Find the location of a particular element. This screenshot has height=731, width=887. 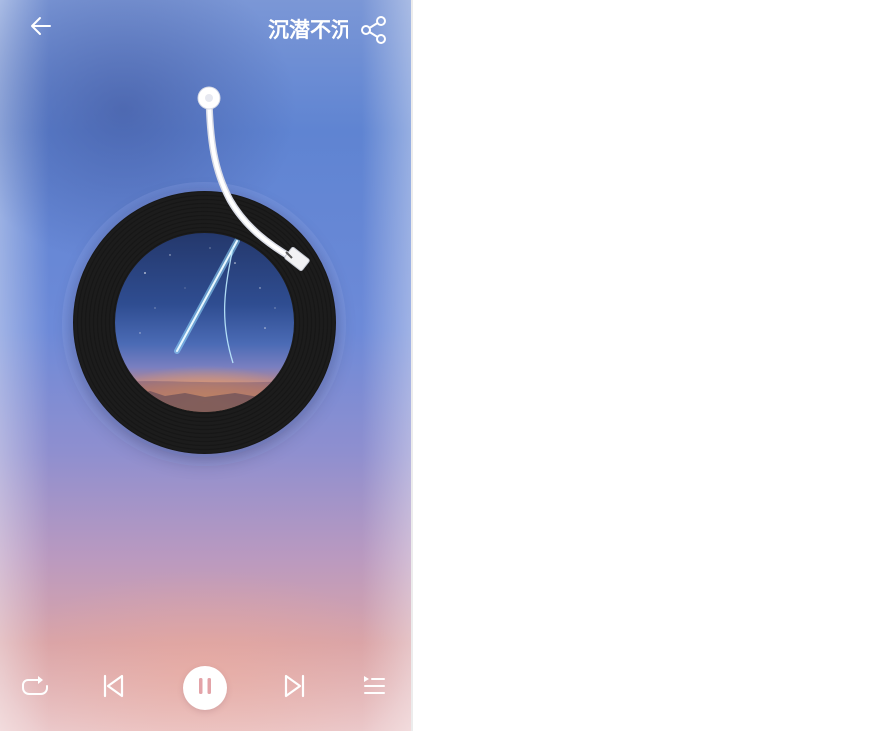

previous-button is located at coordinates (113, 688).